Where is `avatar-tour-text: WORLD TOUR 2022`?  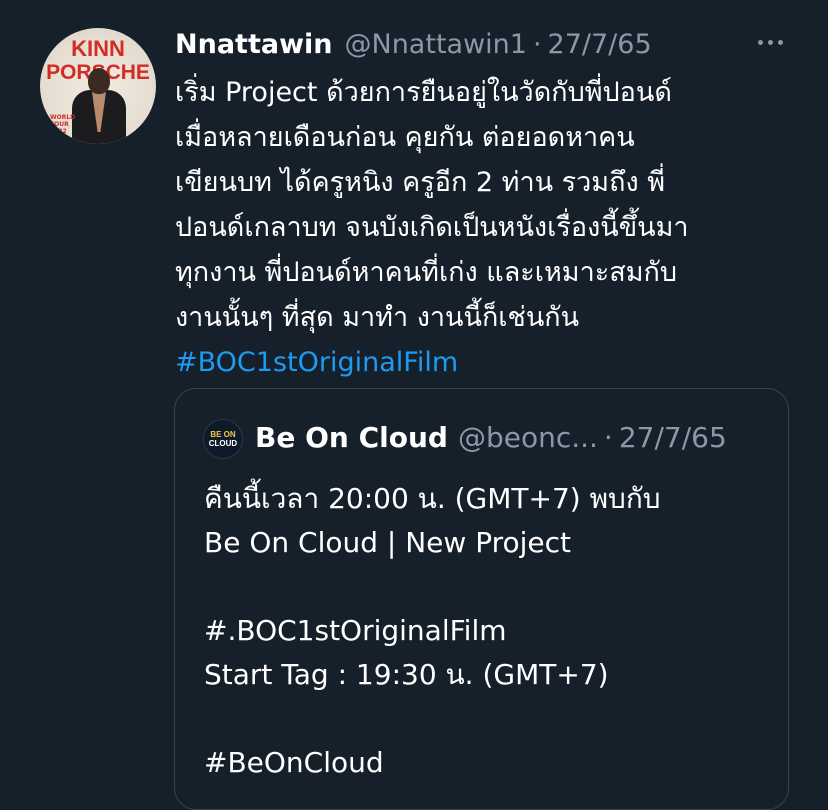
avatar-tour-text: WORLD TOUR 2022 is located at coordinates (63, 124).